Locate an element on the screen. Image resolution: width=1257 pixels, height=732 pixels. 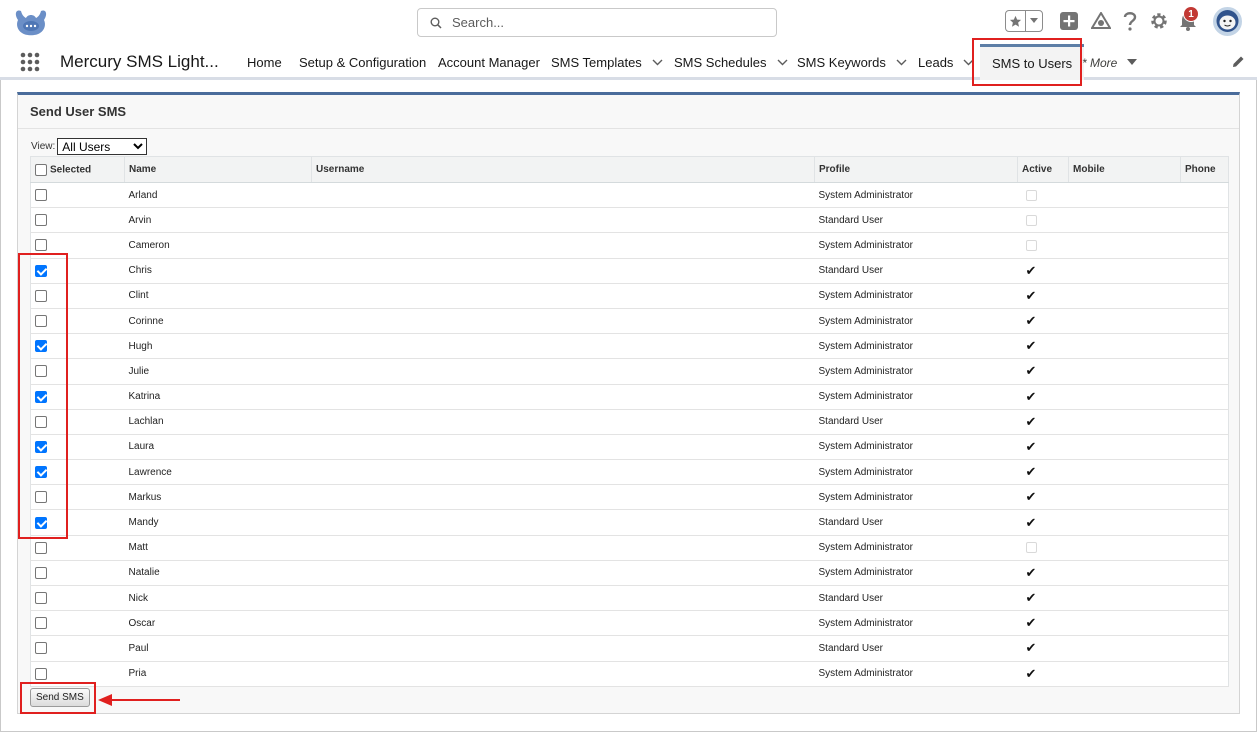
caret-down-icon is located at coordinates (1132, 62).